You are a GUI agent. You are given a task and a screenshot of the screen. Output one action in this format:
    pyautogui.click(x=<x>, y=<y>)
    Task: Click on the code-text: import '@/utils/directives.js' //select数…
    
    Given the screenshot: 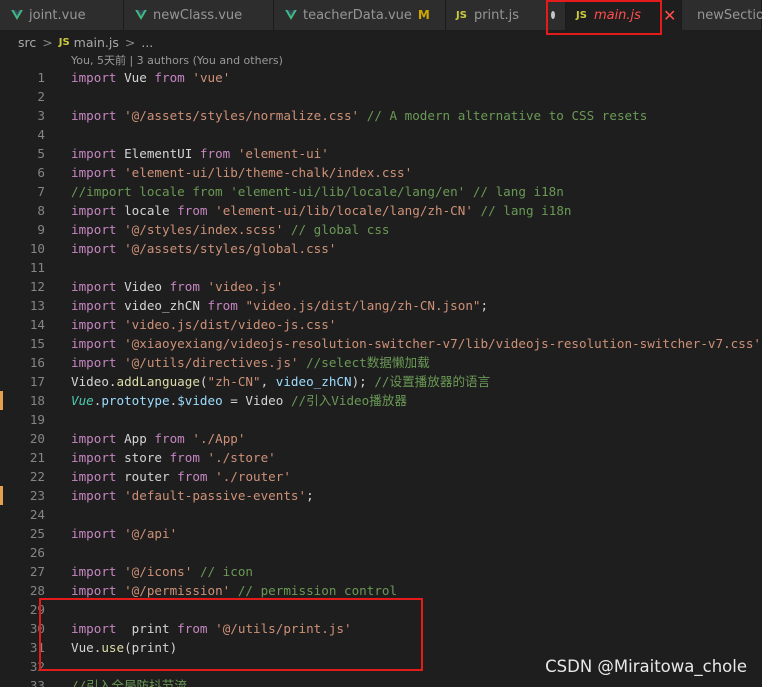 What is the action you would take?
    pyautogui.click(x=250, y=362)
    